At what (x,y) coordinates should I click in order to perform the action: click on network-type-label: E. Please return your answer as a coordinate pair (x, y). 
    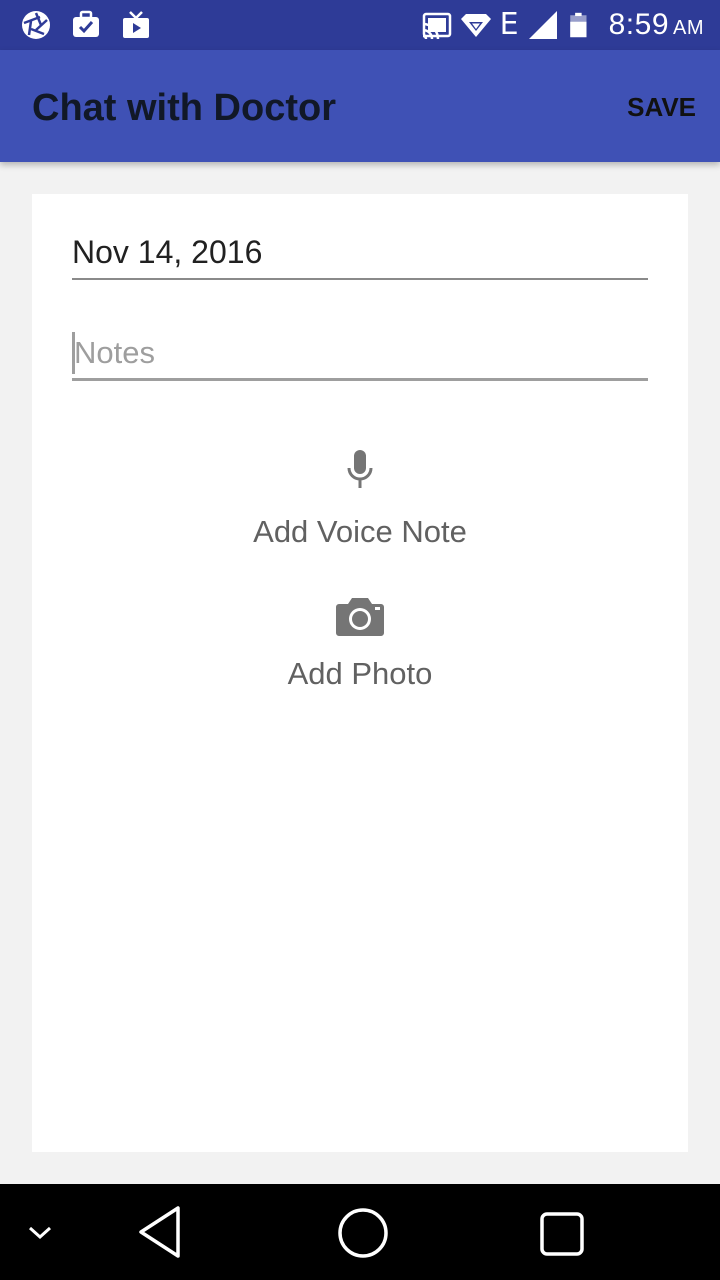
    Looking at the image, I should click on (509, 24).